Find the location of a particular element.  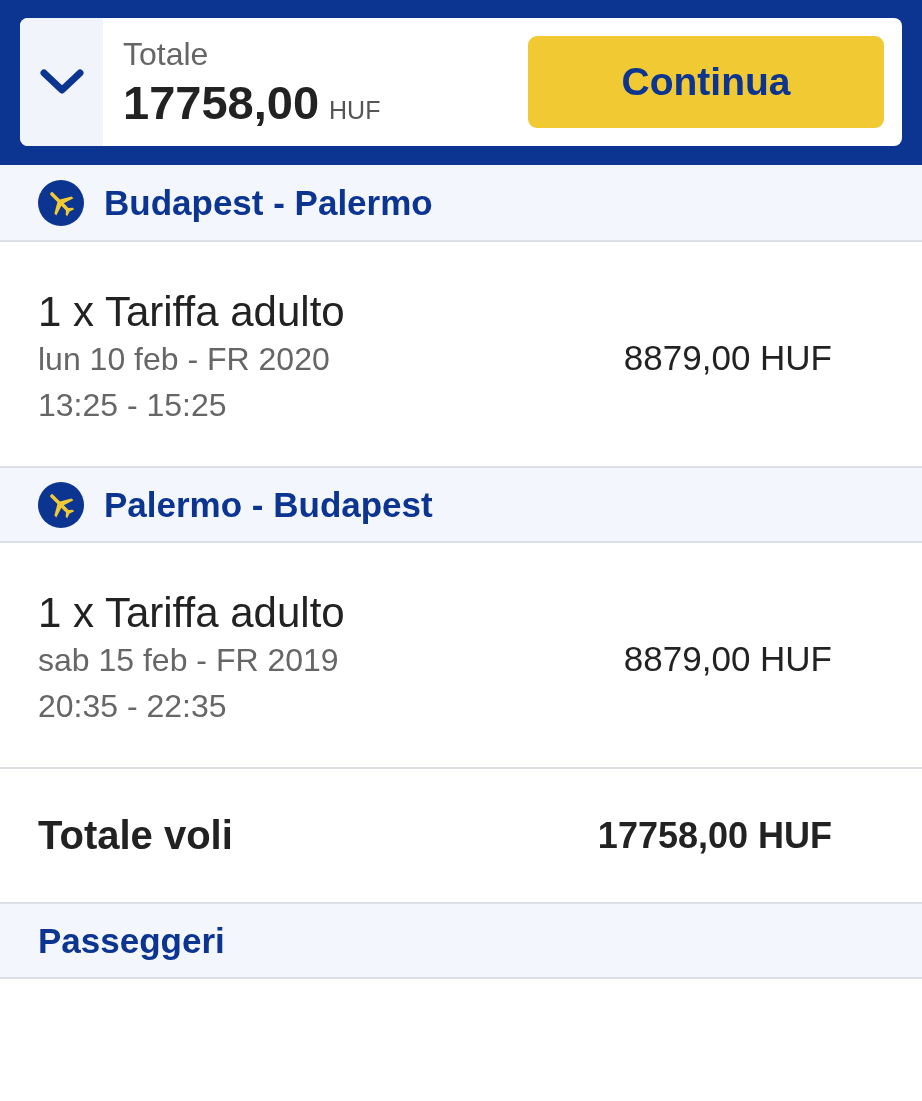

route-title: Palermo - Budapest is located at coordinates (268, 504).